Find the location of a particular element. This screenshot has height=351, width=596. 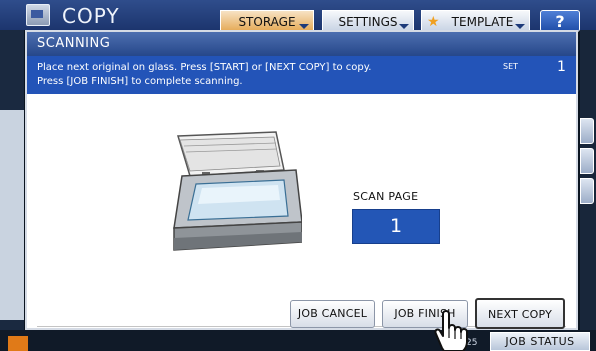

orange-indicator is located at coordinates (18, 343).